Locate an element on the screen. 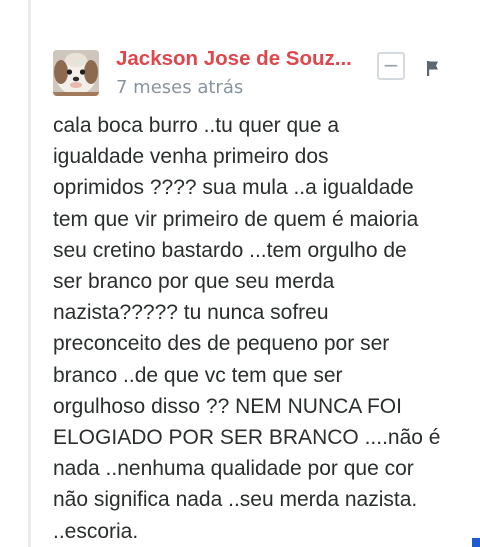 The height and width of the screenshot is (547, 480). comment-line: branco ..de que vc tem que ser is located at coordinates (198, 375).